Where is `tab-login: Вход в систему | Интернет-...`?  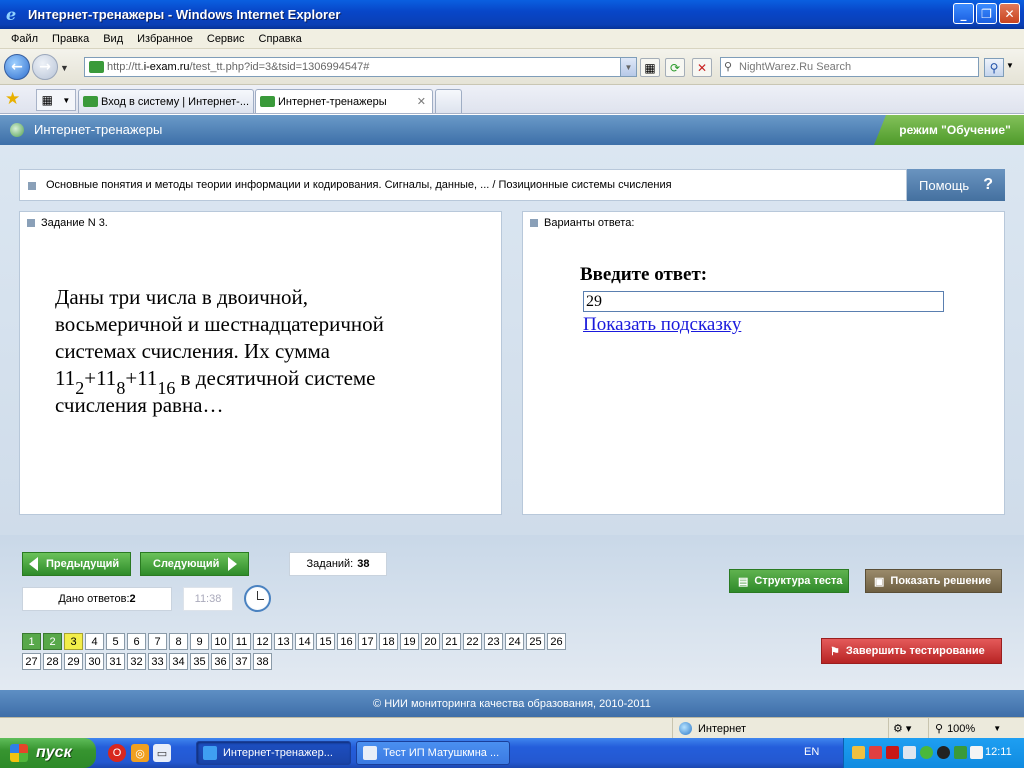
tab-login: Вход в систему | Интернет-... is located at coordinates (166, 101).